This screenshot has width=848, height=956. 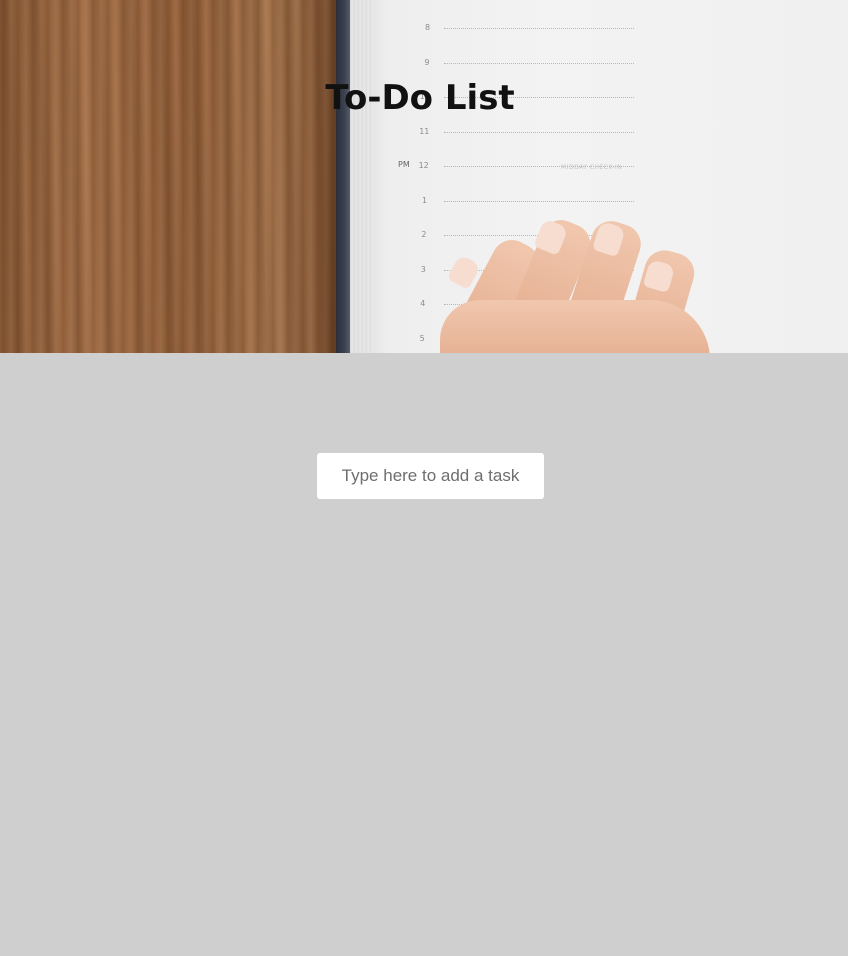 I want to click on planner-hour-label: 2, so click(x=424, y=234).